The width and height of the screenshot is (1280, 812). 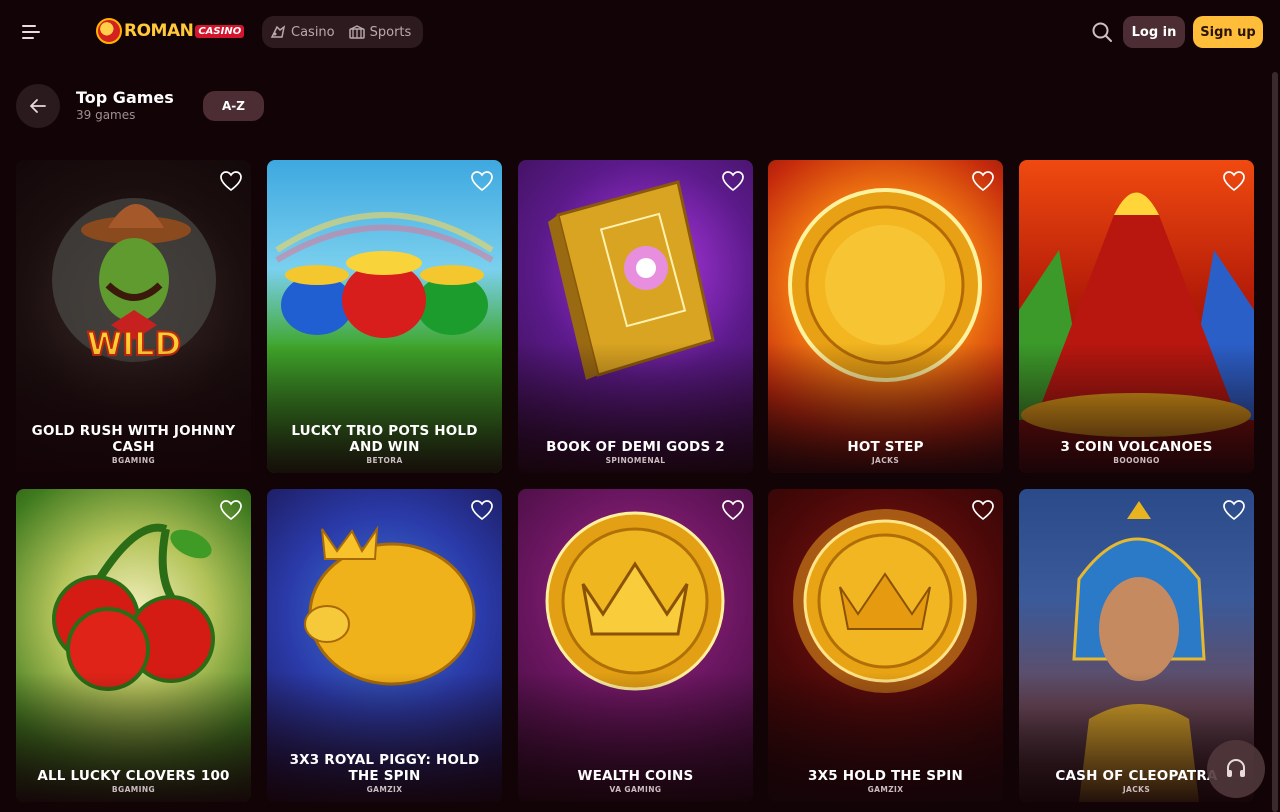 I want to click on arrow-left-icon, so click(x=38, y=106).